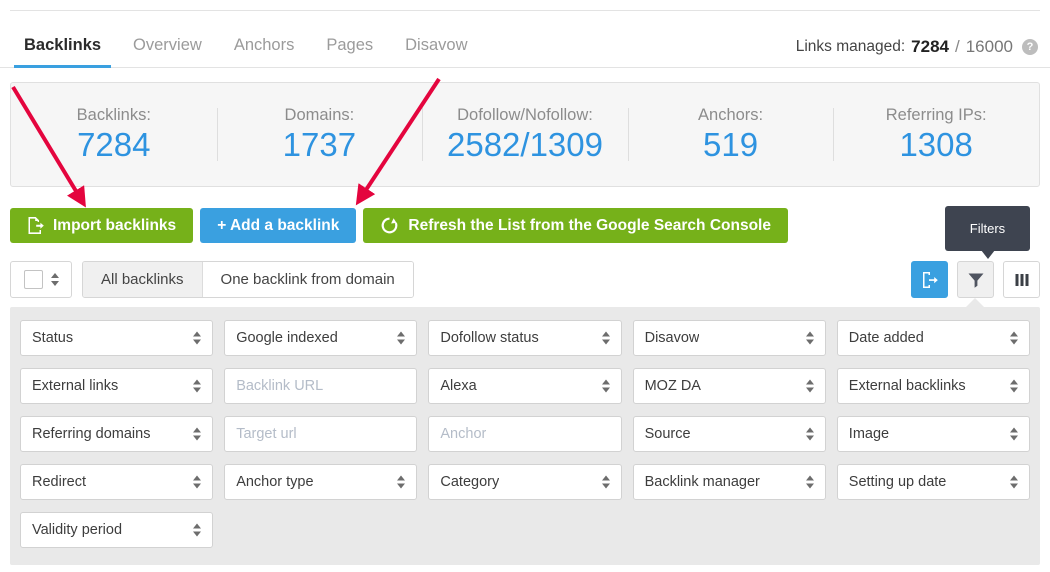 The image size is (1050, 572). I want to click on tab-backlinks: Backlinks, so click(62, 52).